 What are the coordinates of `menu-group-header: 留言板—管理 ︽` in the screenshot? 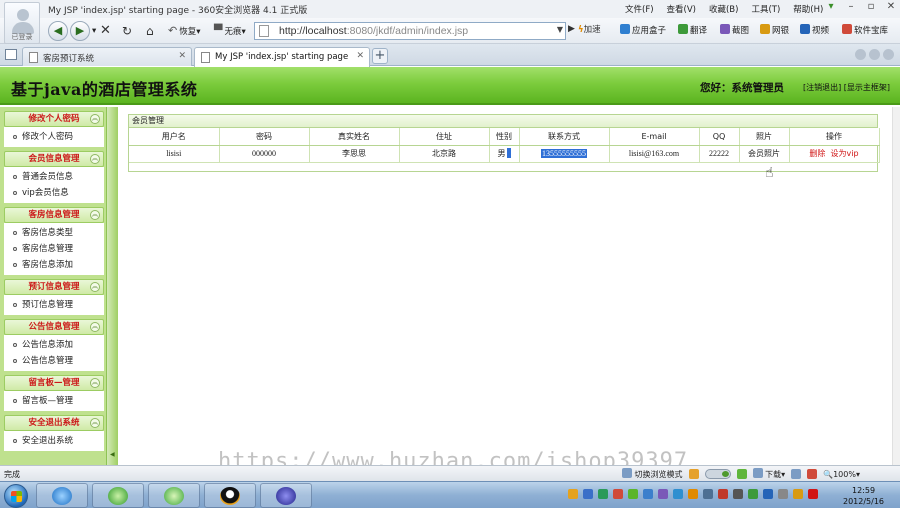 It's located at (54, 383).